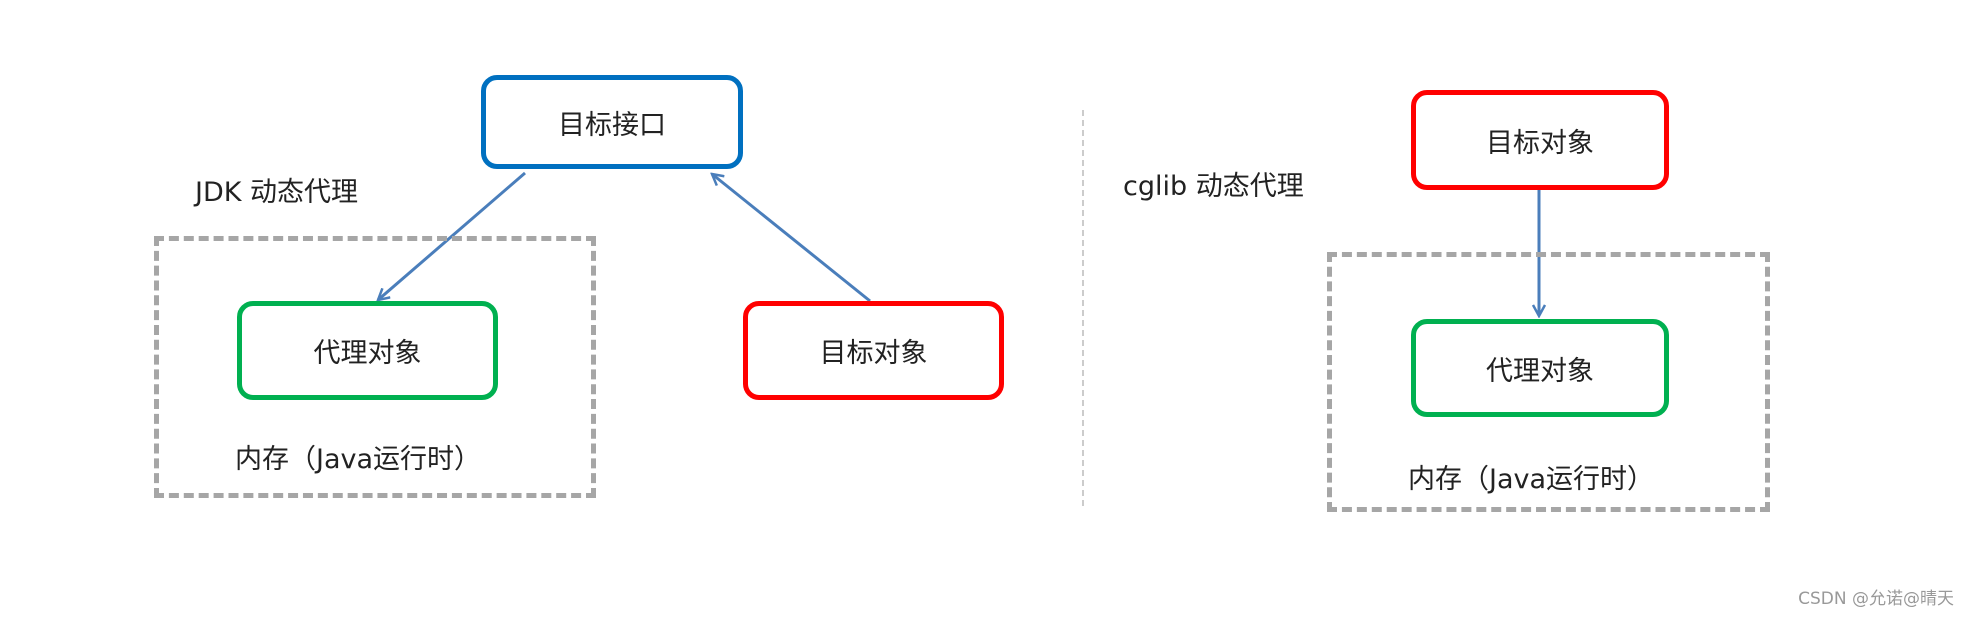 The width and height of the screenshot is (1968, 619). Describe the element at coordinates (358, 459) in the screenshot. I see `jdk-memory-label: 内存（Java运行时）` at that location.